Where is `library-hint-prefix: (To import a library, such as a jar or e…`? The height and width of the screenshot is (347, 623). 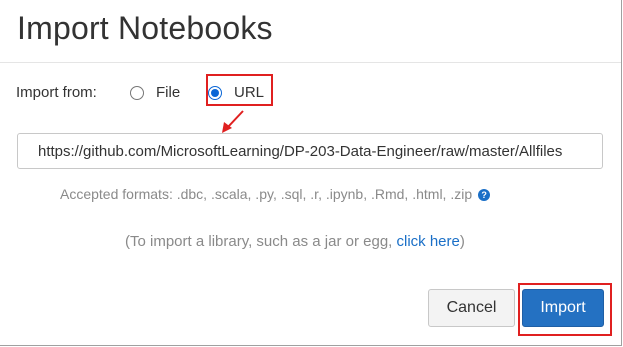
library-hint-prefix: (To import a library, such as a jar or e… is located at coordinates (261, 241).